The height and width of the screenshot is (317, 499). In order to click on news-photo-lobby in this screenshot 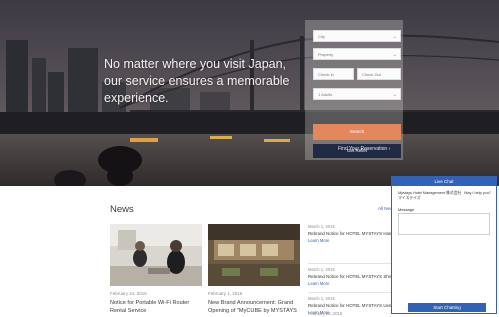, I will do `click(254, 255)`.